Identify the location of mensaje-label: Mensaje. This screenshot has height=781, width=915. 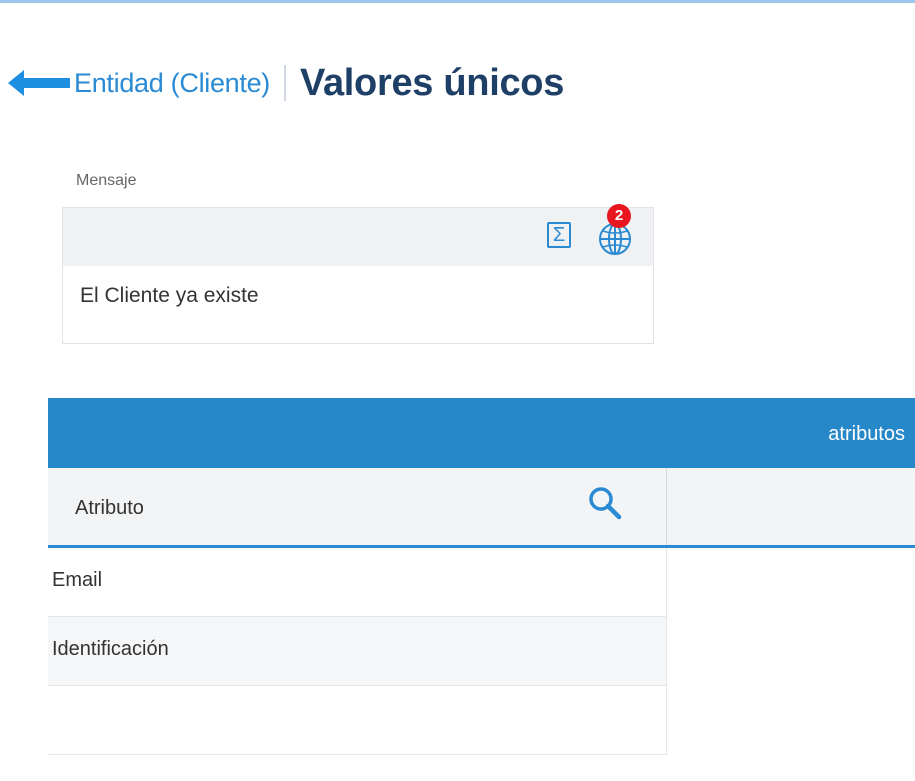
(106, 180).